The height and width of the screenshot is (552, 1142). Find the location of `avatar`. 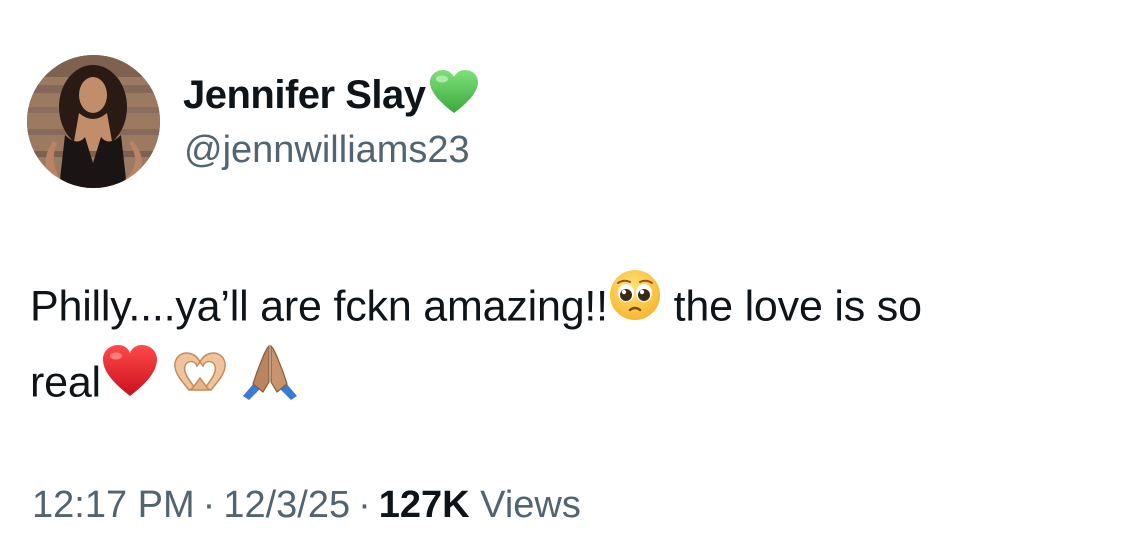

avatar is located at coordinates (93, 121).